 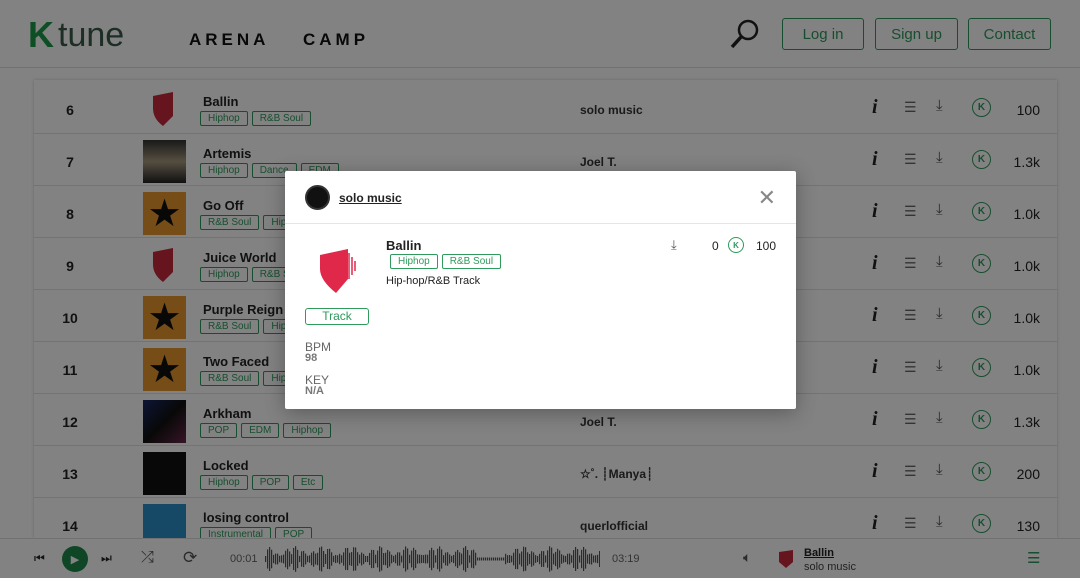 I want to click on modal-price: 100, so click(x=766, y=246).